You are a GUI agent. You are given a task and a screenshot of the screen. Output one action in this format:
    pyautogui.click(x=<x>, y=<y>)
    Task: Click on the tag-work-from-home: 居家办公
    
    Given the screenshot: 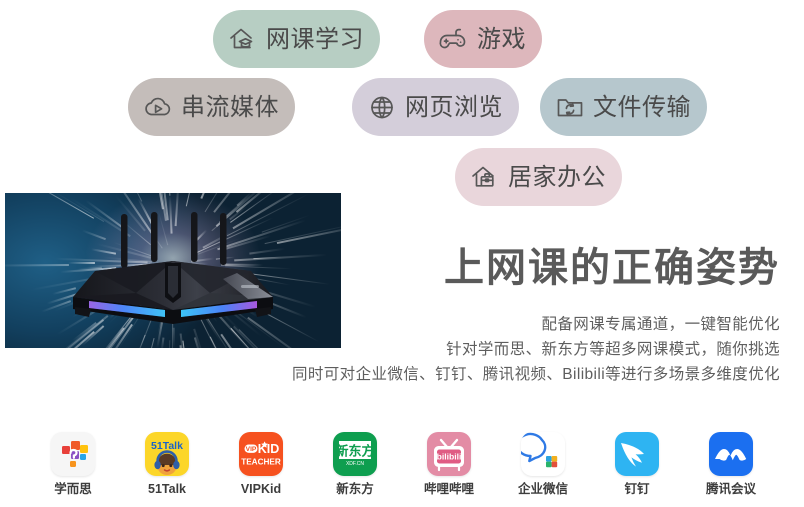 What is the action you would take?
    pyautogui.click(x=538, y=177)
    